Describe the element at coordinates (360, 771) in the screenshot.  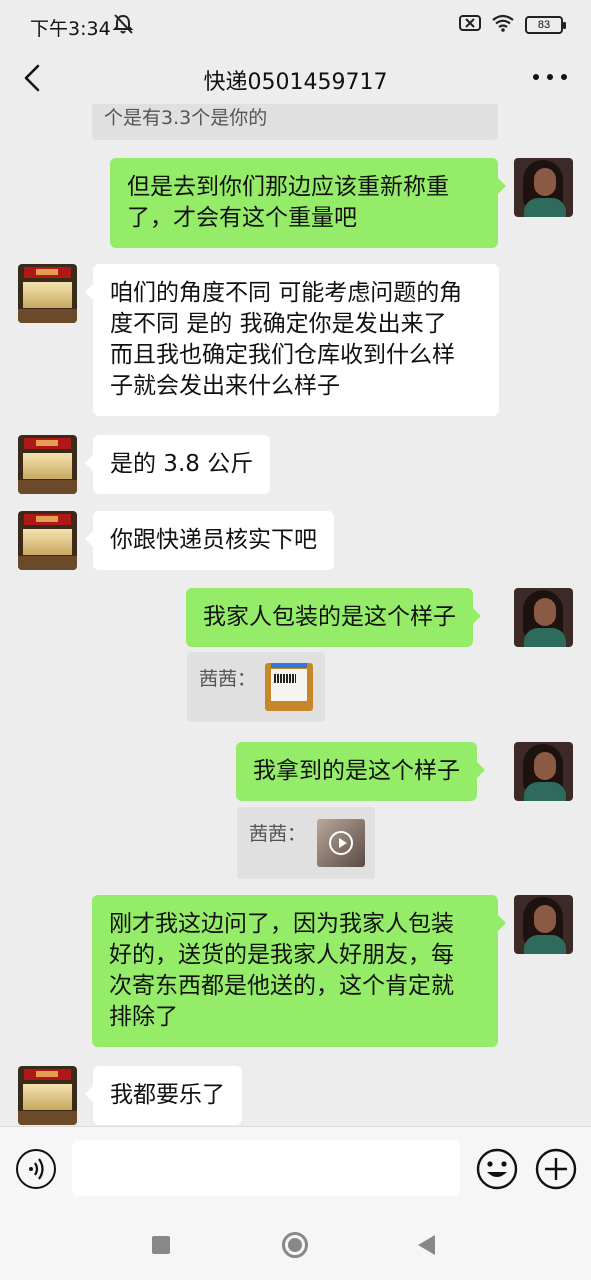
I see `message-bubble-sent: 我拿到的是这个样子` at that location.